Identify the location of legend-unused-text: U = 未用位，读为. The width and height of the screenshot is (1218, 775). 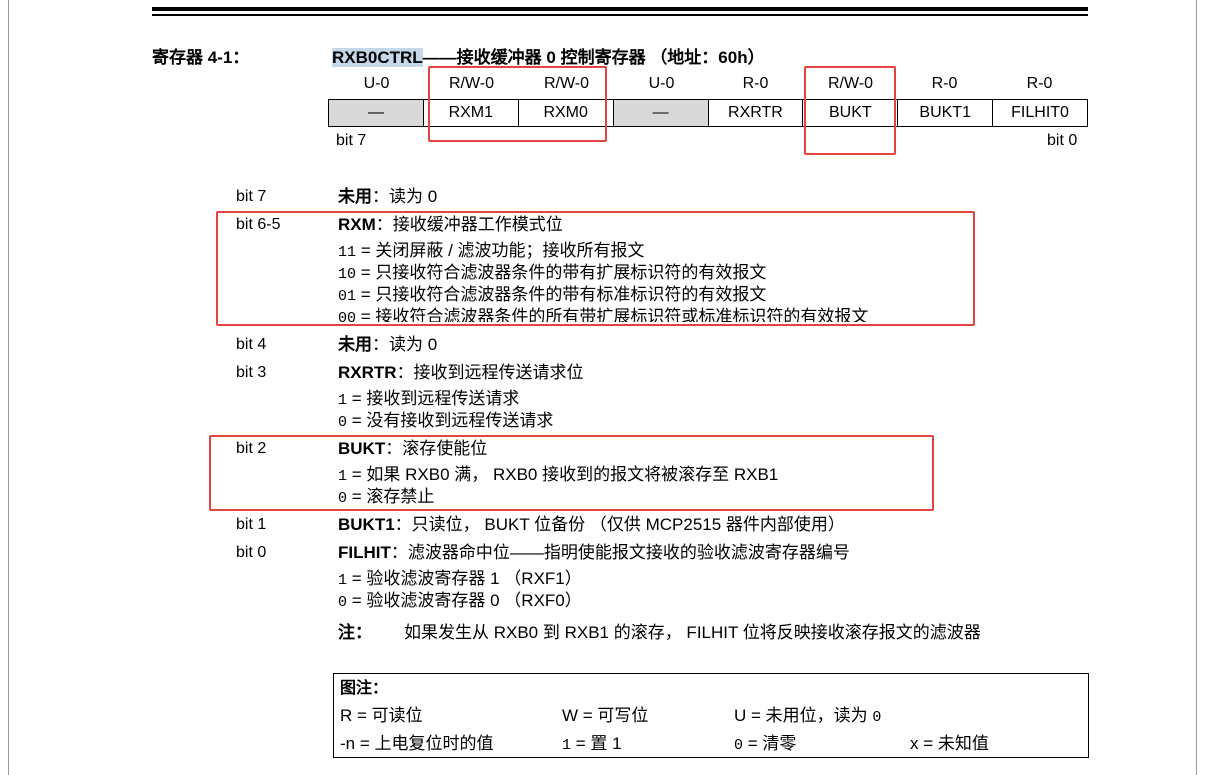
(803, 715).